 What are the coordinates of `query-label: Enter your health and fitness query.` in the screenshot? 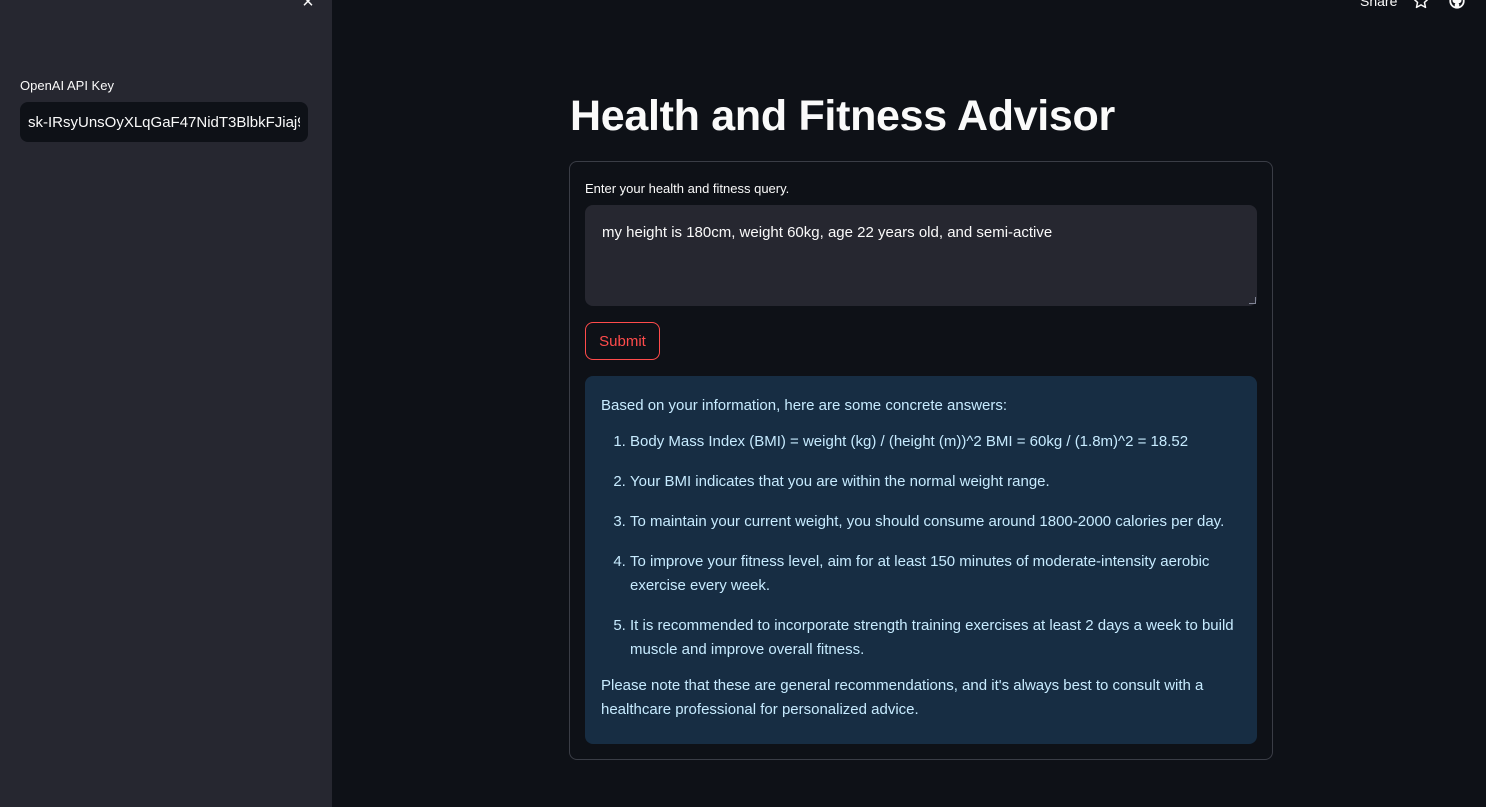 It's located at (687, 188).